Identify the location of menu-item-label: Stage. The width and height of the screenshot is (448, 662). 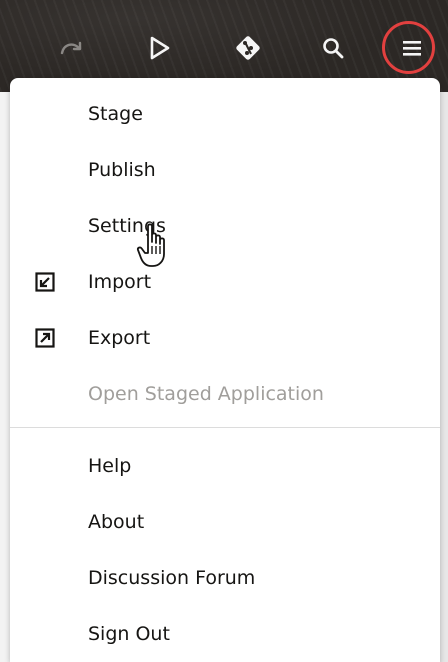
(115, 114).